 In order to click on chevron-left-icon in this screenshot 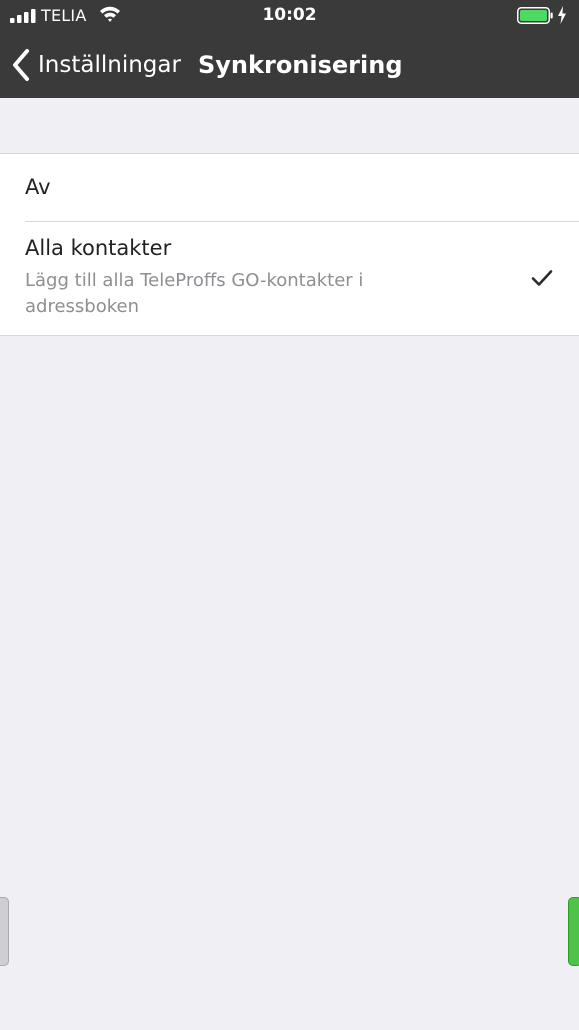, I will do `click(21, 65)`.